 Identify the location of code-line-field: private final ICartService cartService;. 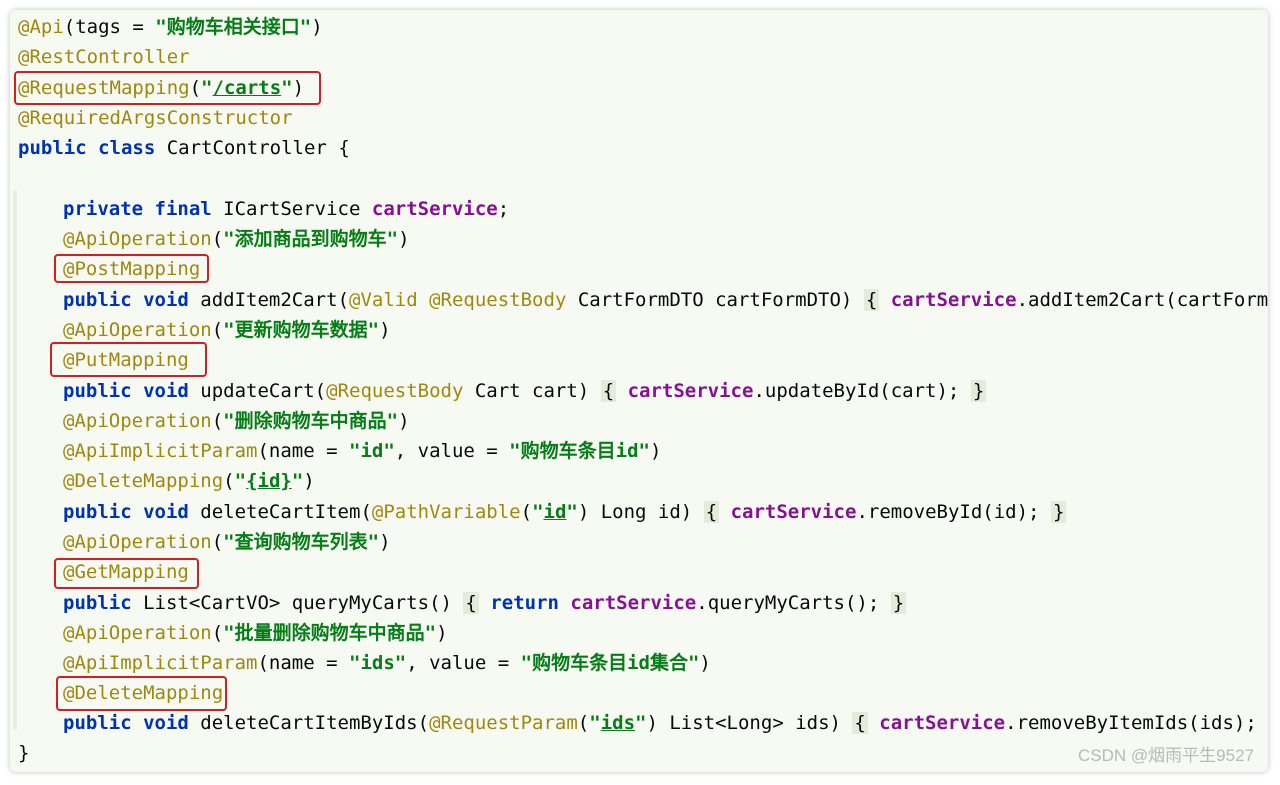
(286, 209).